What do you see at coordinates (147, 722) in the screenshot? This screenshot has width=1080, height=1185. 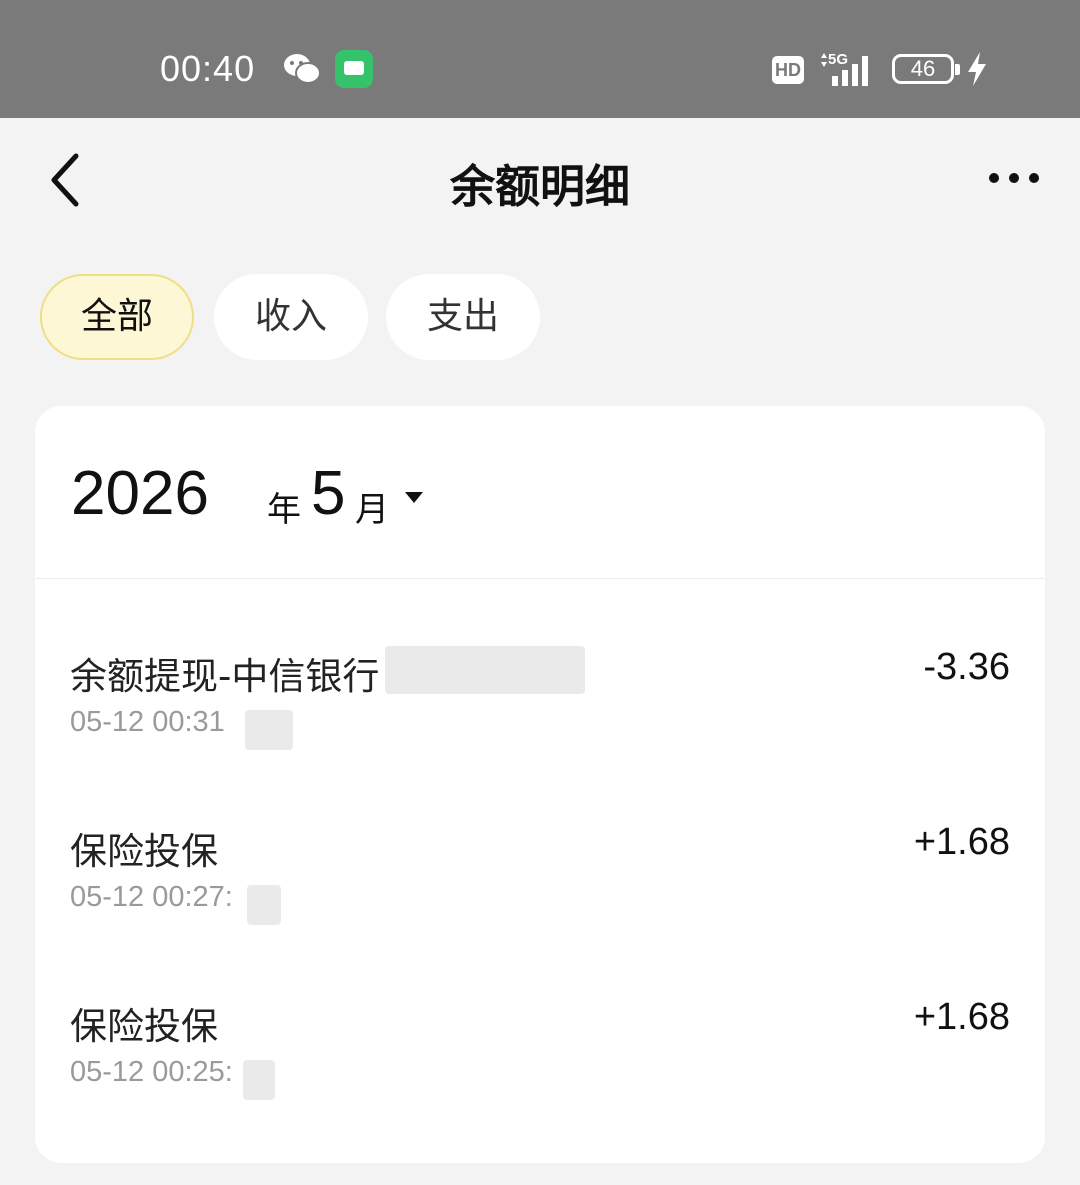 I see `transaction-time: 05-12 00:31` at bounding box center [147, 722].